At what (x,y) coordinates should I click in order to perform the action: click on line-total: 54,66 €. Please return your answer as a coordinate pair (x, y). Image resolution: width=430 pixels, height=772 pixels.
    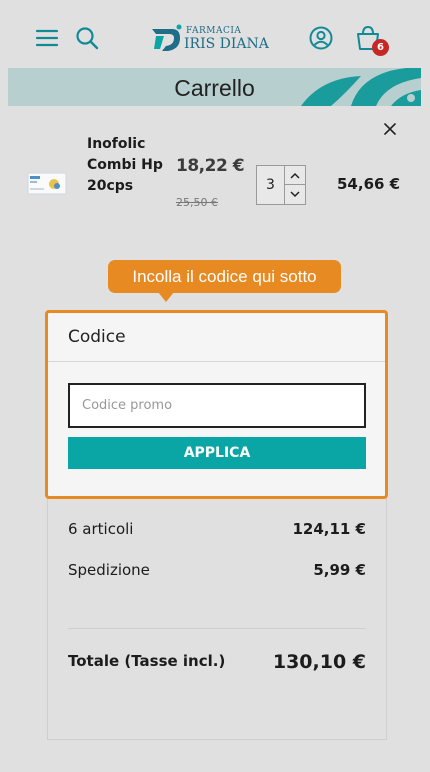
    Looking at the image, I should click on (369, 184).